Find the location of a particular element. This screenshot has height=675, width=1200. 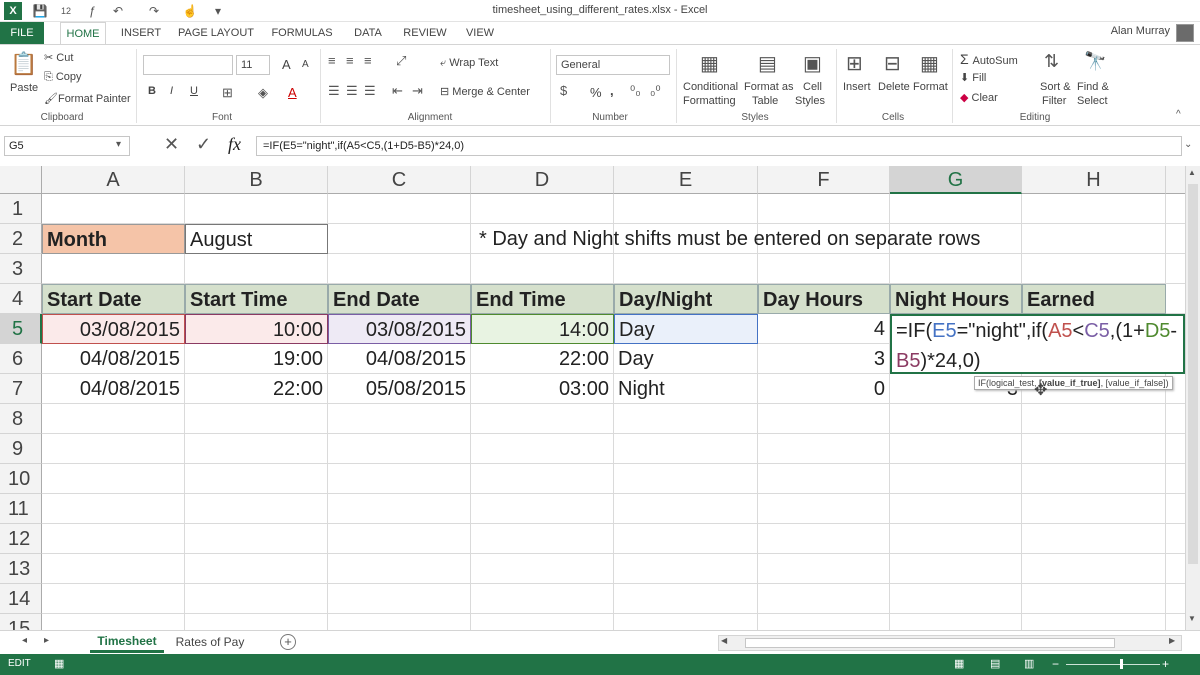

cell-c7: 05/08/2015 is located at coordinates (399, 389).